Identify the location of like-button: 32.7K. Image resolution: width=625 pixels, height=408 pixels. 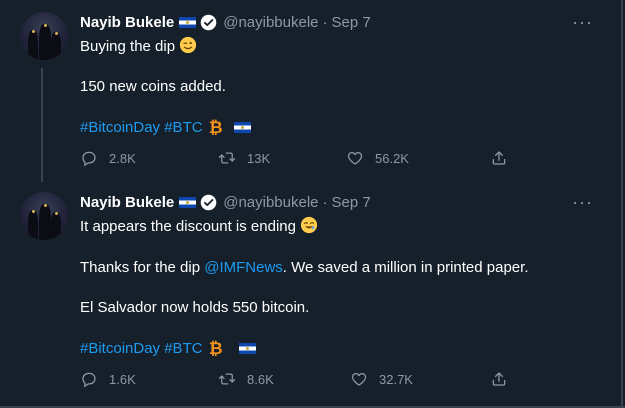
(381, 379).